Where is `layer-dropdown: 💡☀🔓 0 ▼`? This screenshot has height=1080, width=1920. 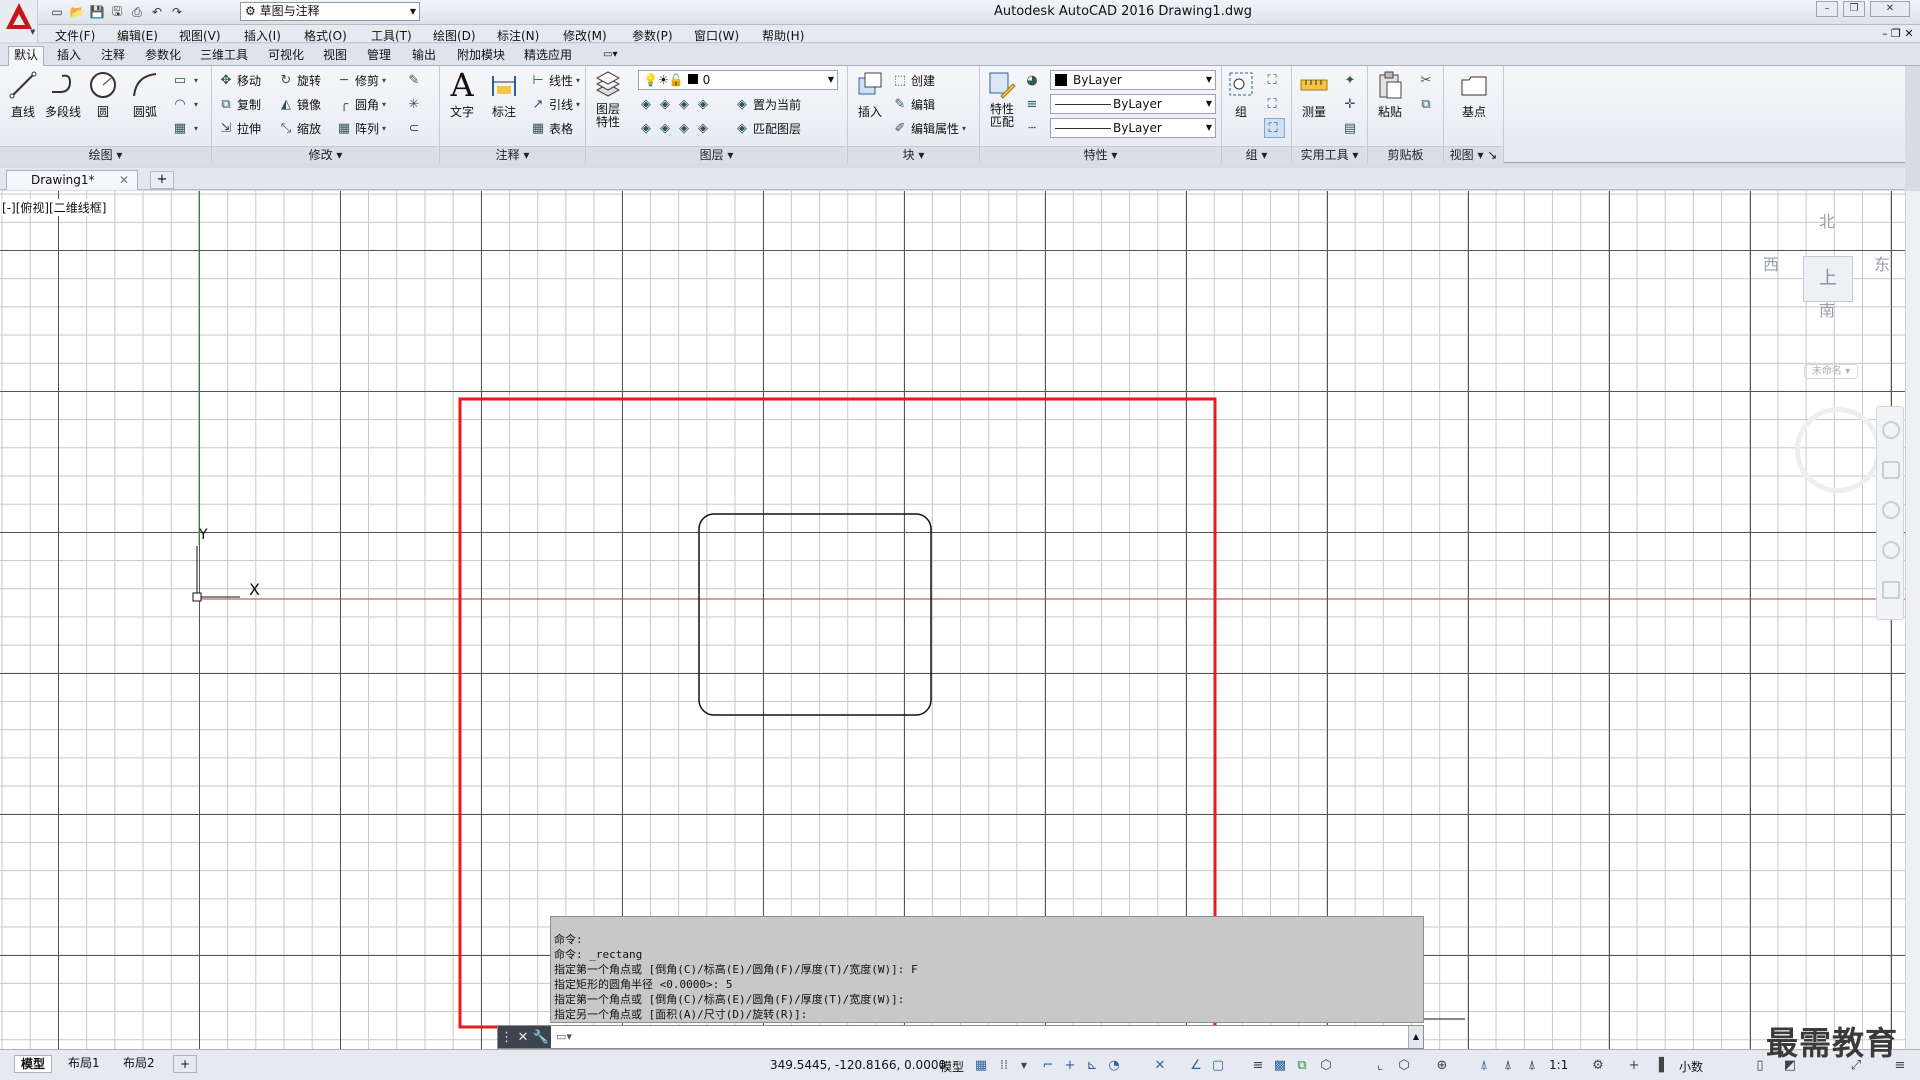 layer-dropdown: 💡☀🔓 0 ▼ is located at coordinates (738, 80).